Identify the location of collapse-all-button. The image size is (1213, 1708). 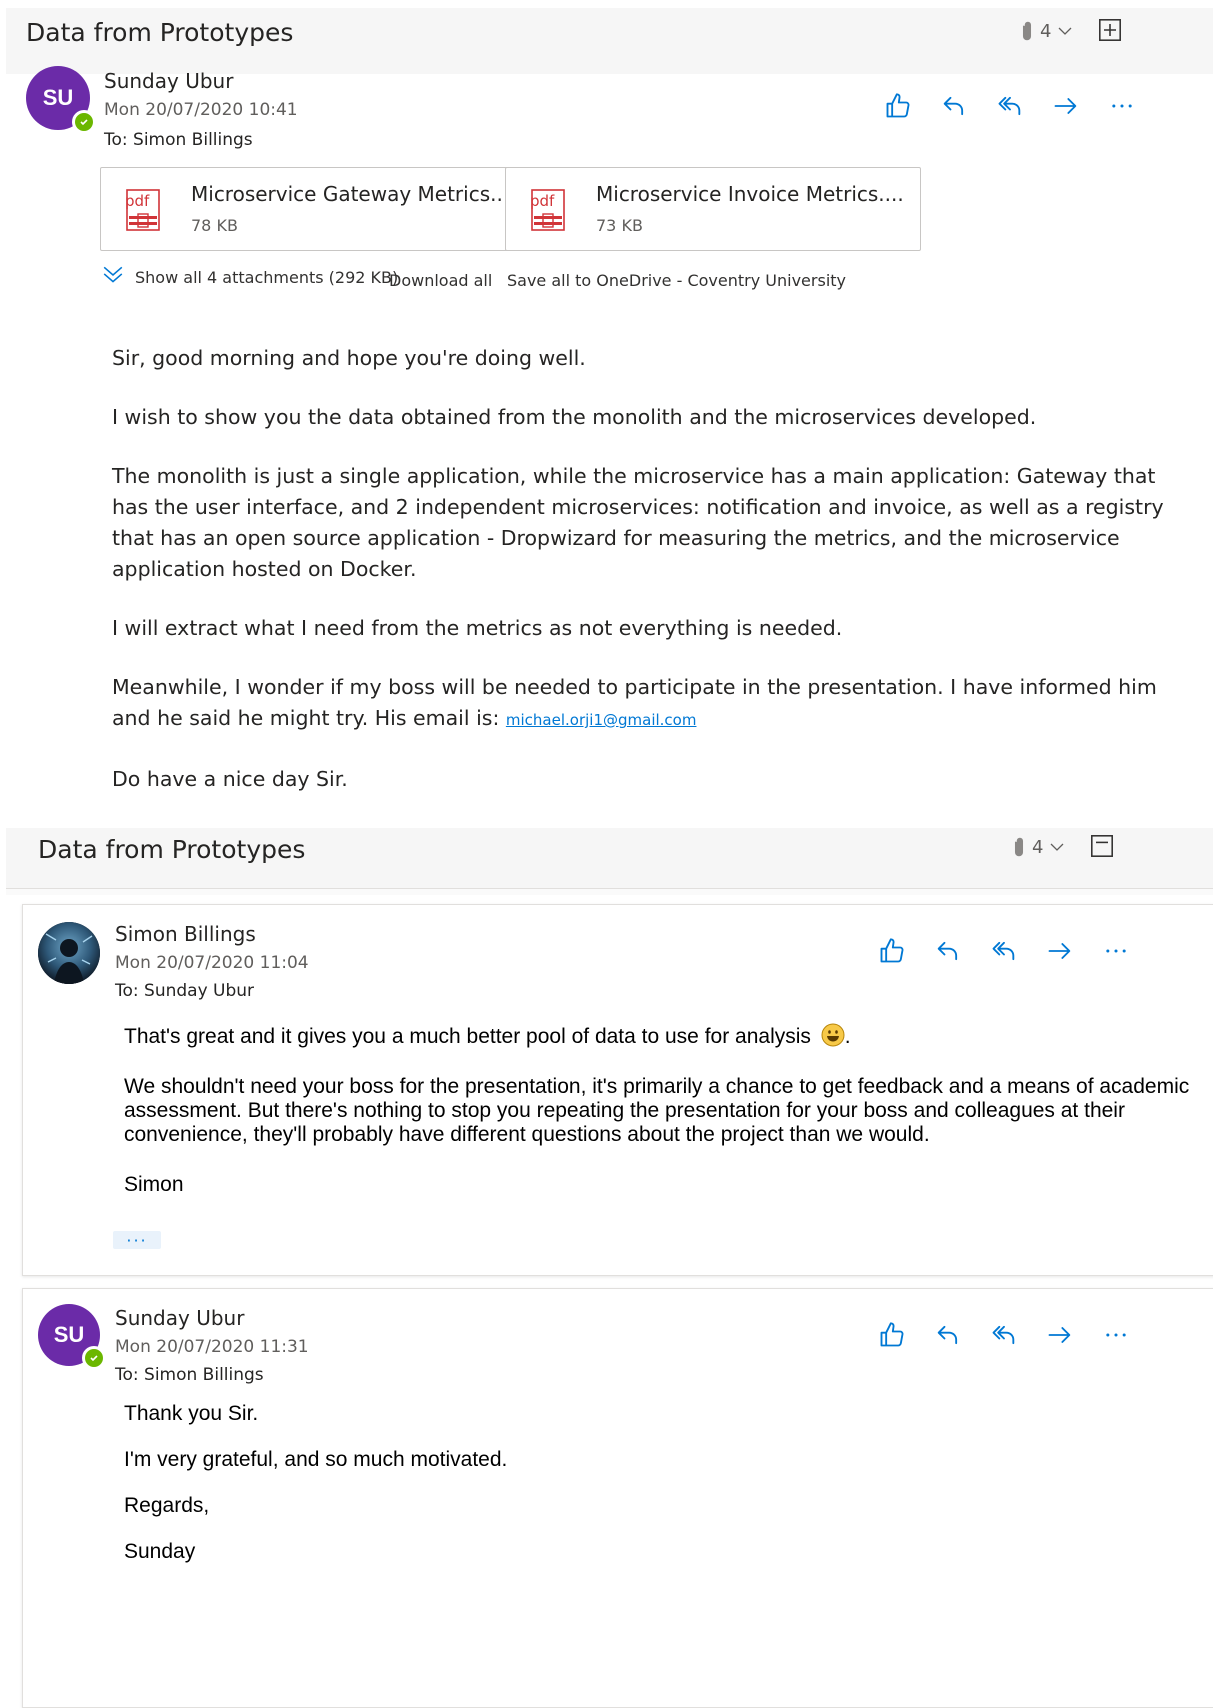
(1102, 846).